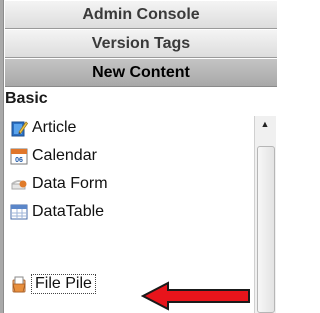 The image size is (320, 313). What do you see at coordinates (19, 212) in the screenshot?
I see `datatable-icon` at bounding box center [19, 212].